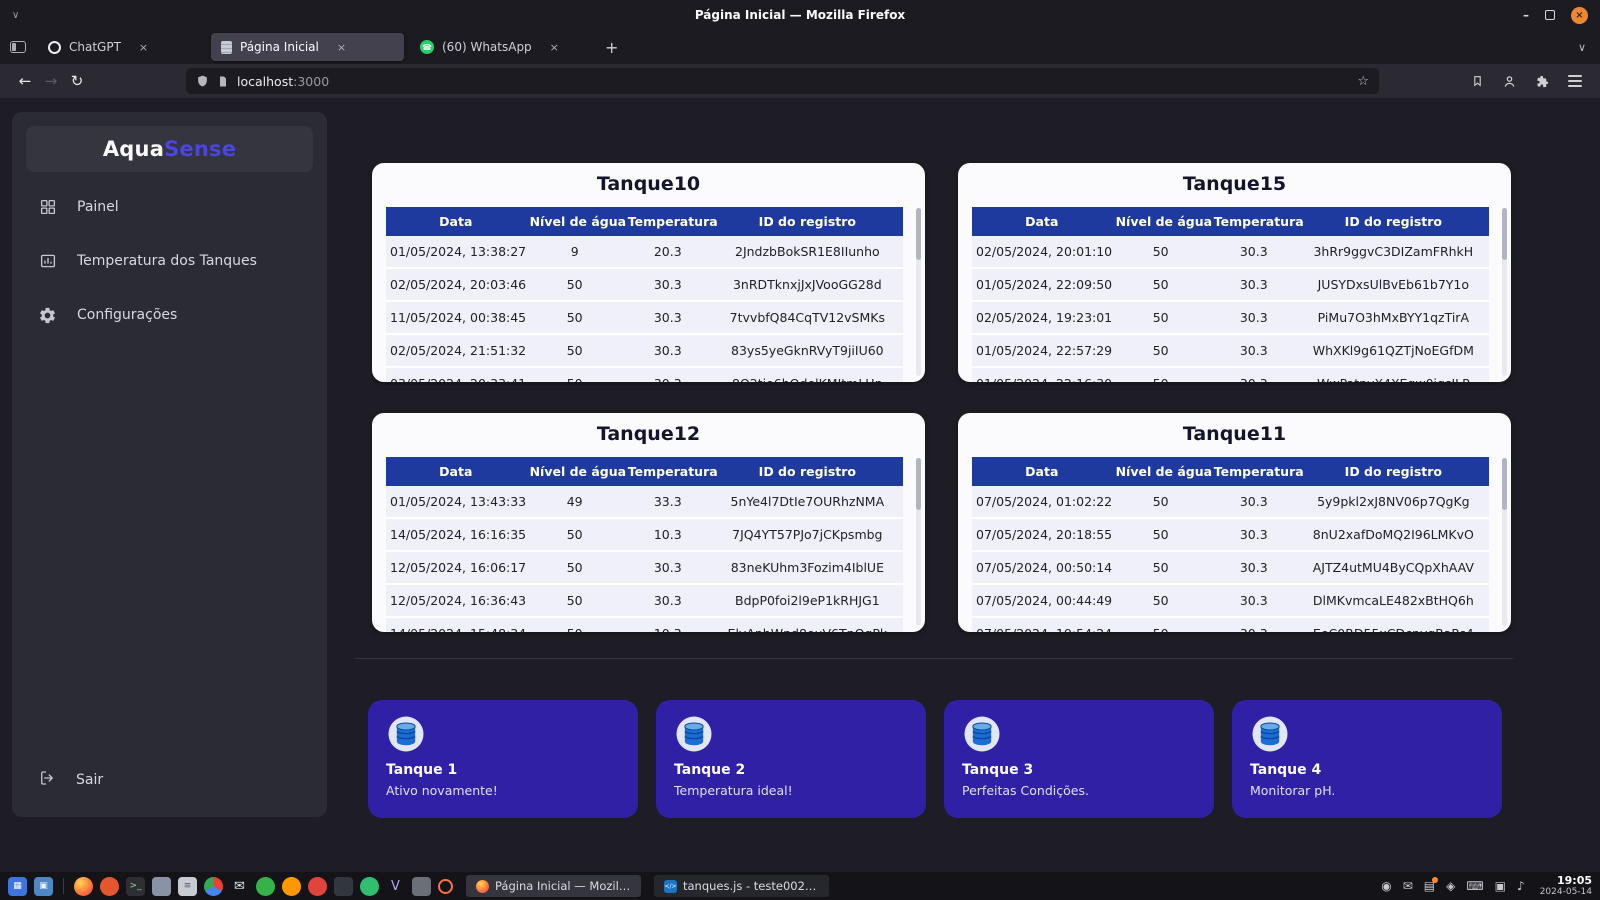 This screenshot has width=1600, height=900. What do you see at coordinates (265, 886) in the screenshot?
I see `messaging-icon` at bounding box center [265, 886].